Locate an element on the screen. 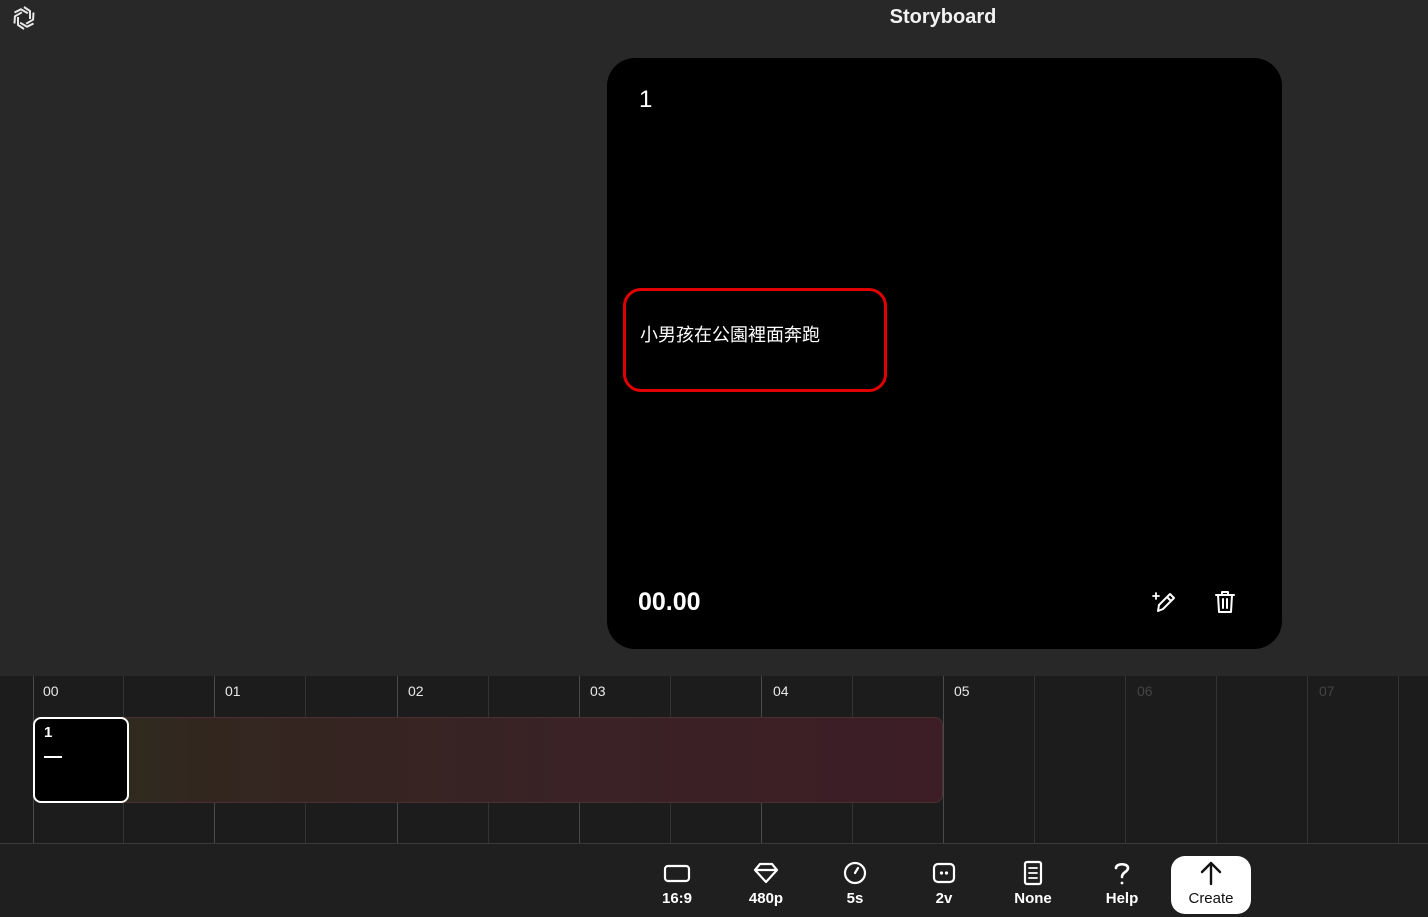  preset-label: None is located at coordinates (1033, 898).